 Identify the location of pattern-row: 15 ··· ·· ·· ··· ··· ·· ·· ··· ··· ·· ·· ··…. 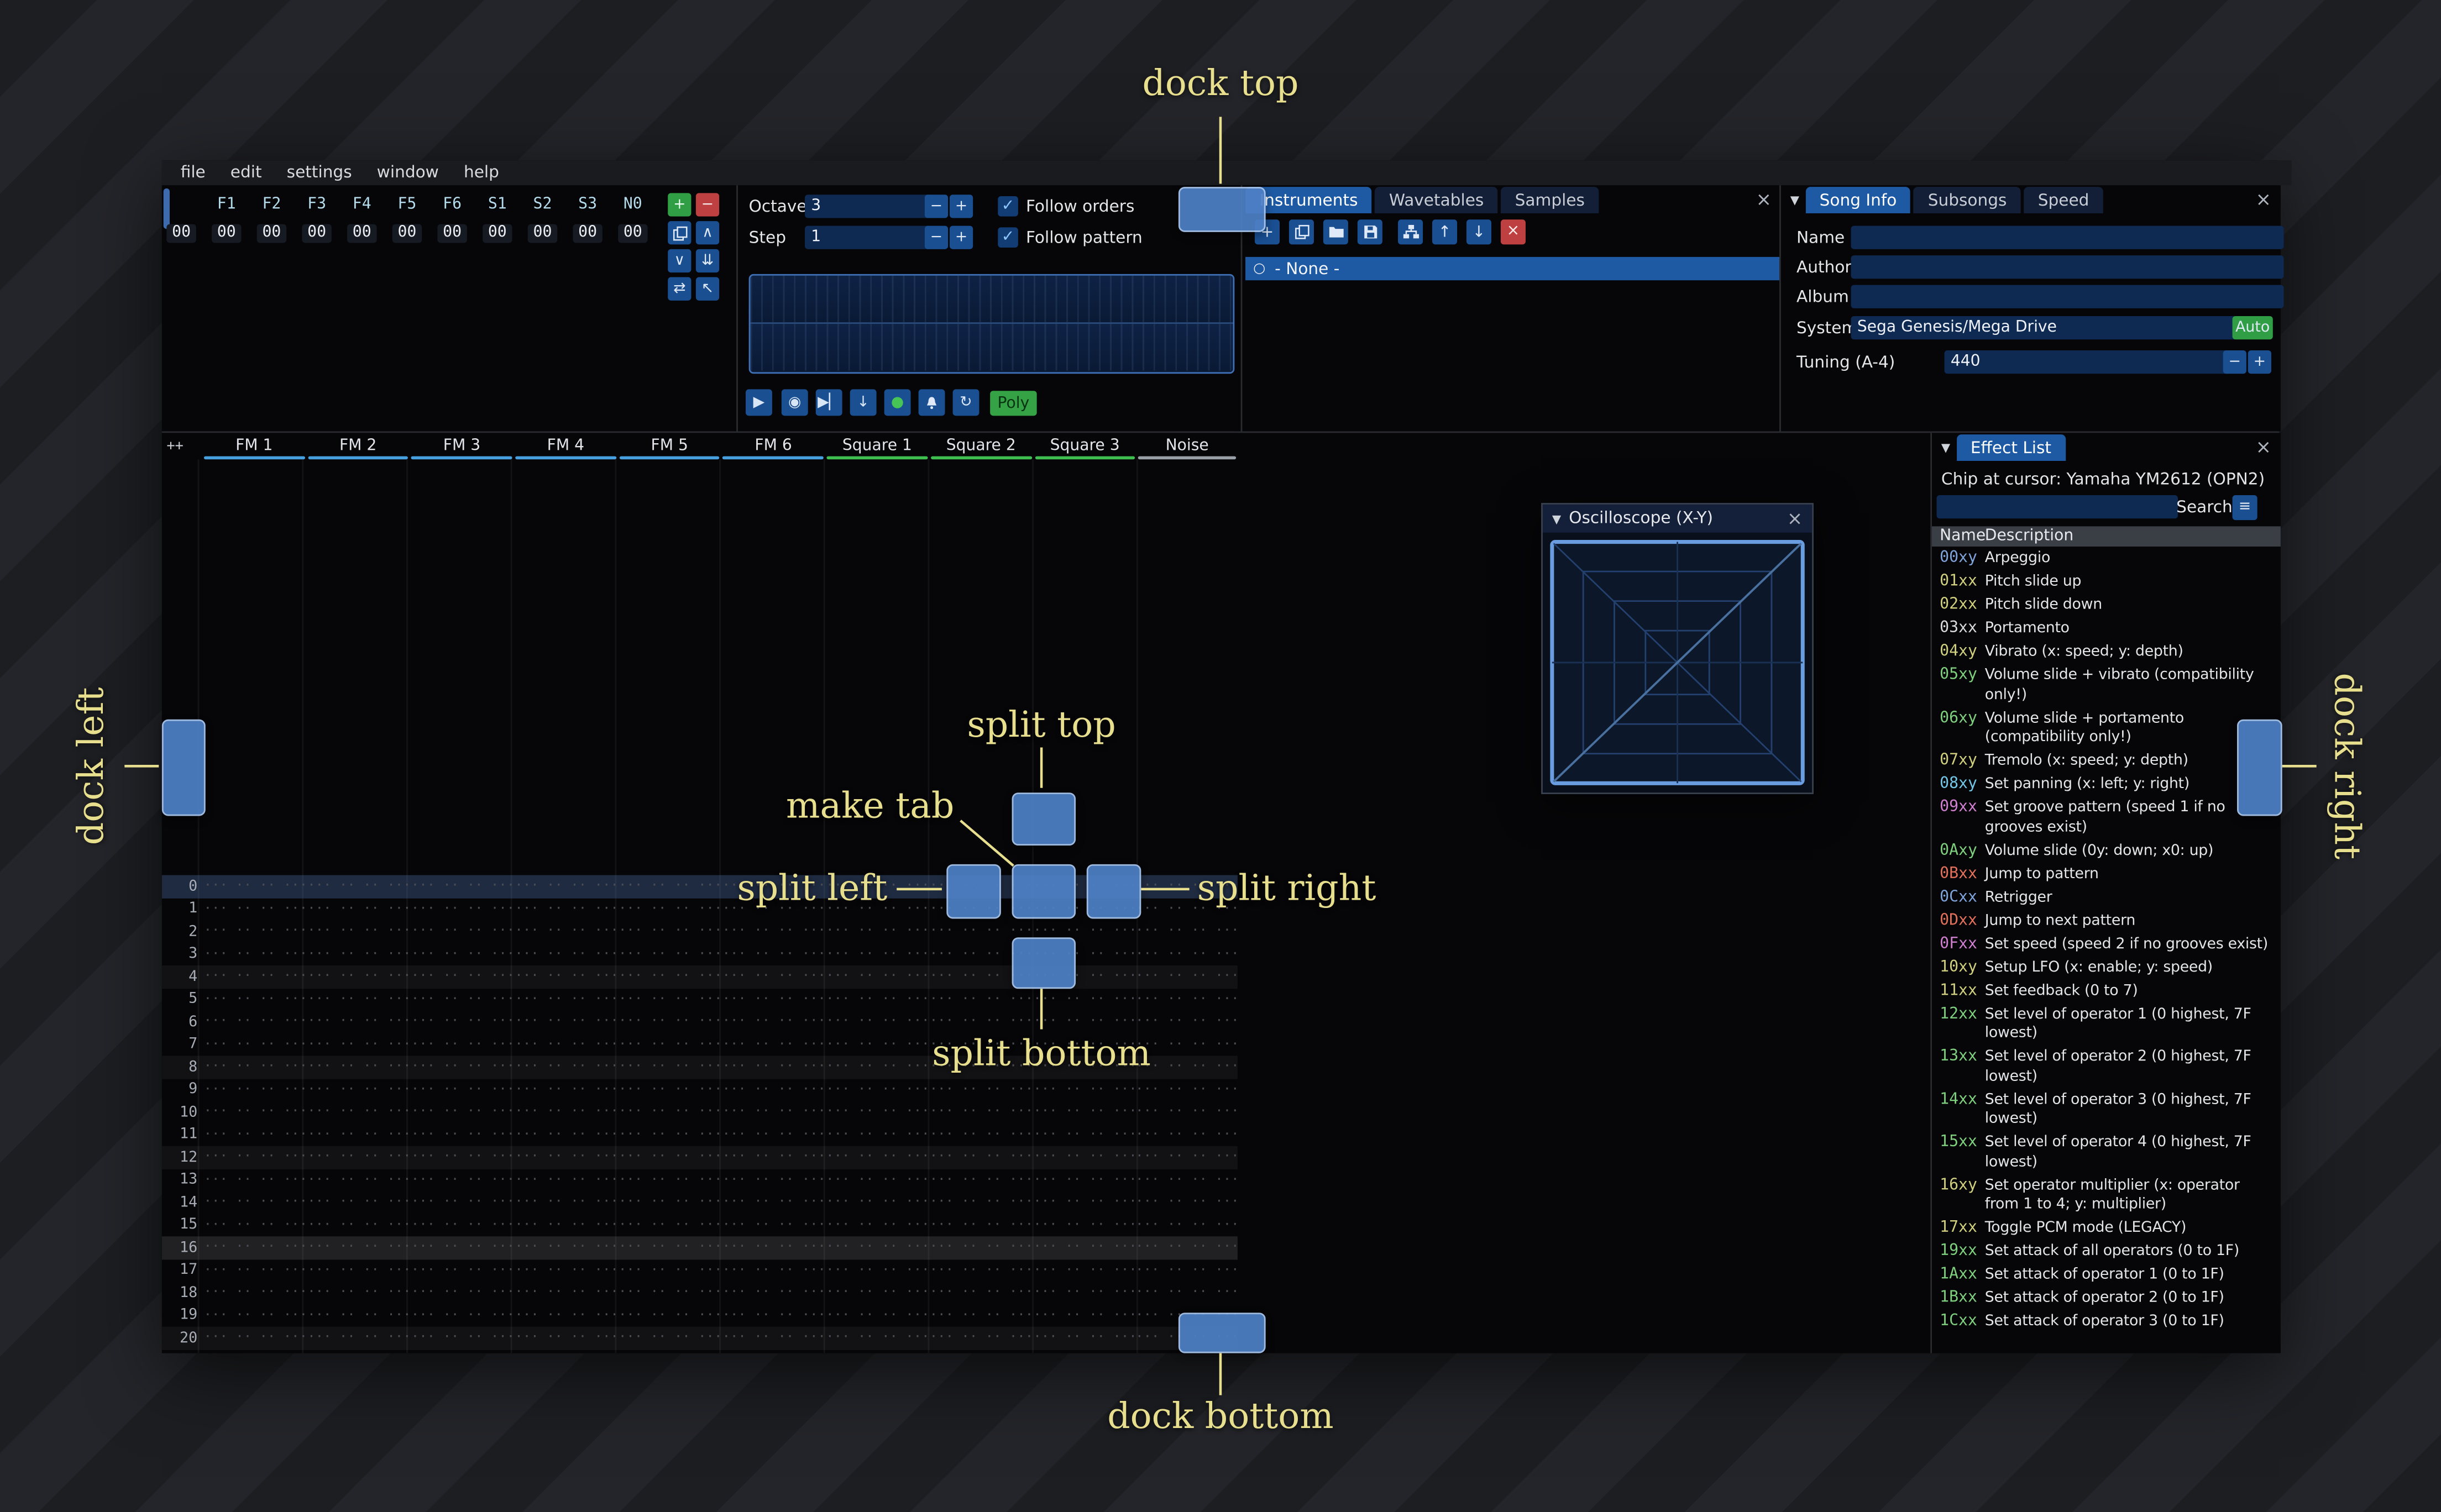
(700, 1225).